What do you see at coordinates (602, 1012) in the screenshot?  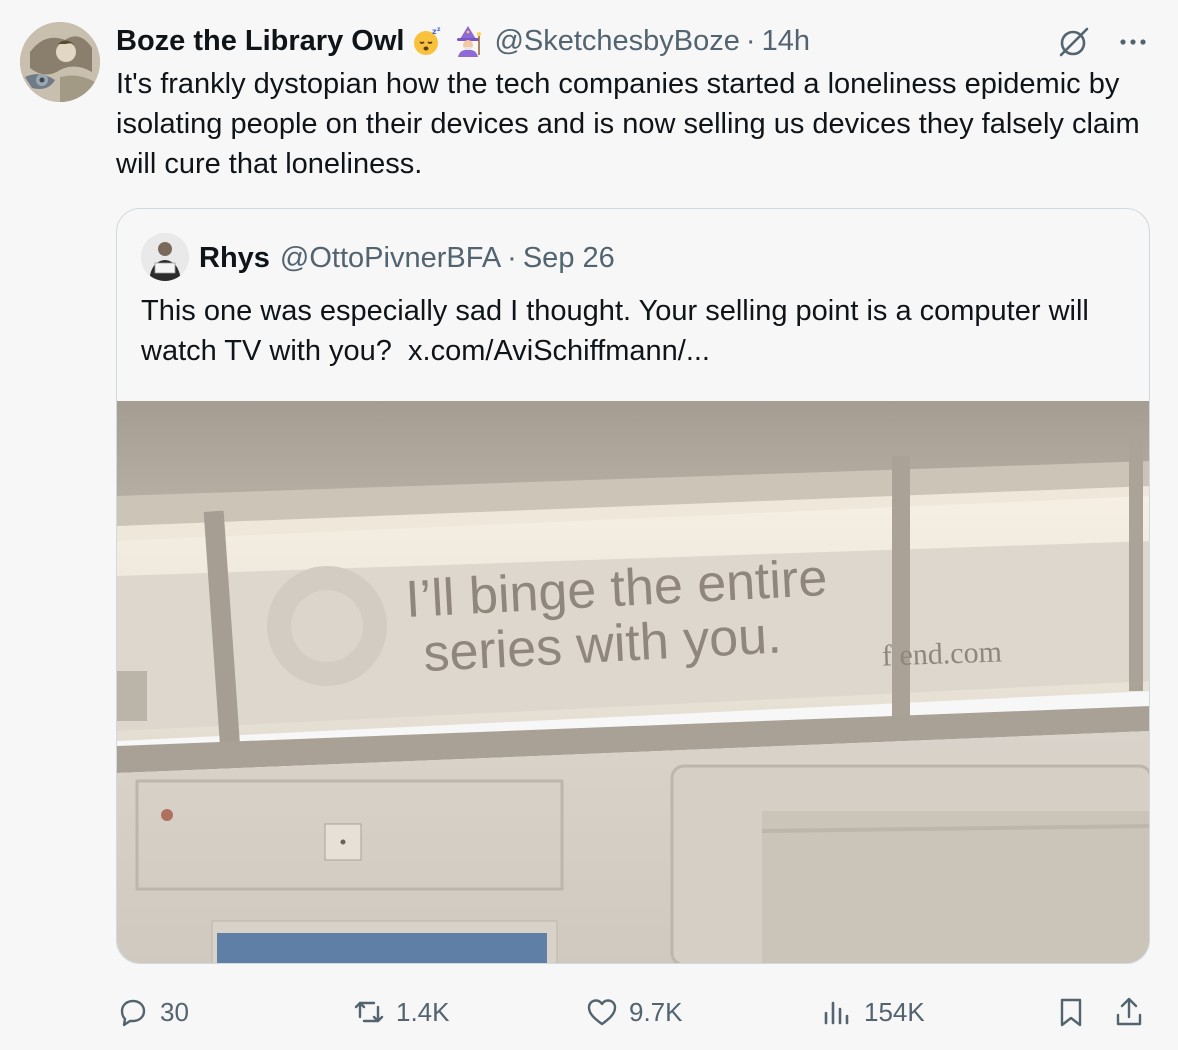 I see `like-icon` at bounding box center [602, 1012].